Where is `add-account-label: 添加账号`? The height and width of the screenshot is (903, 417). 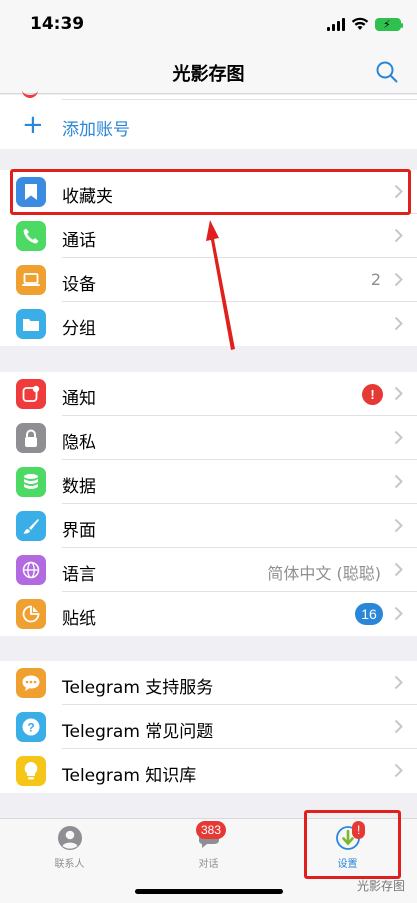 add-account-label: 添加账号 is located at coordinates (96, 130).